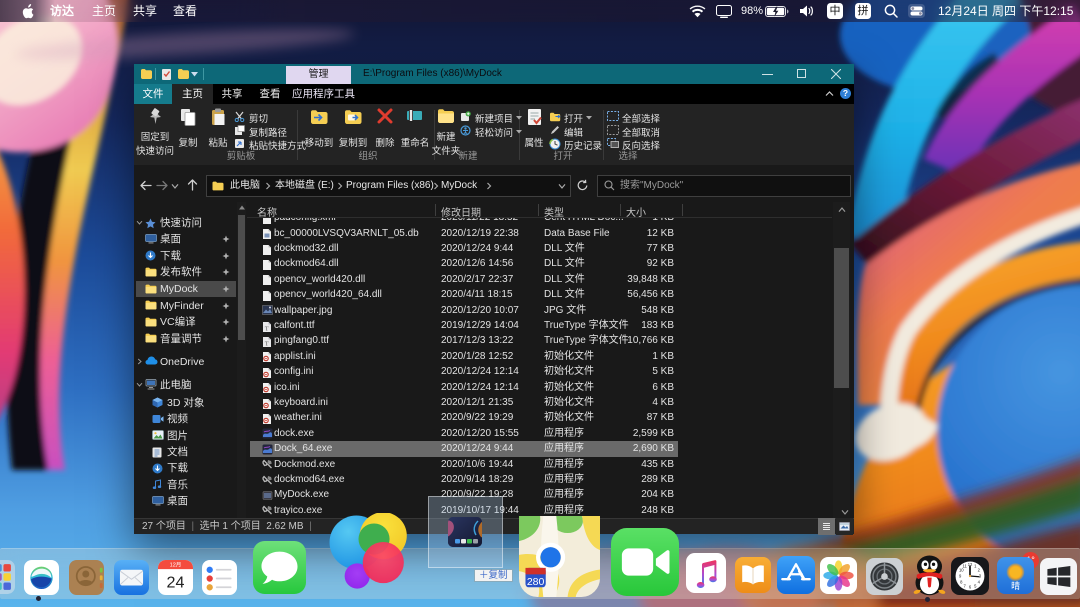 Image resolution: width=1080 pixels, height=607 pixels. I want to click on svg-text: 晴, so click(1015, 585).